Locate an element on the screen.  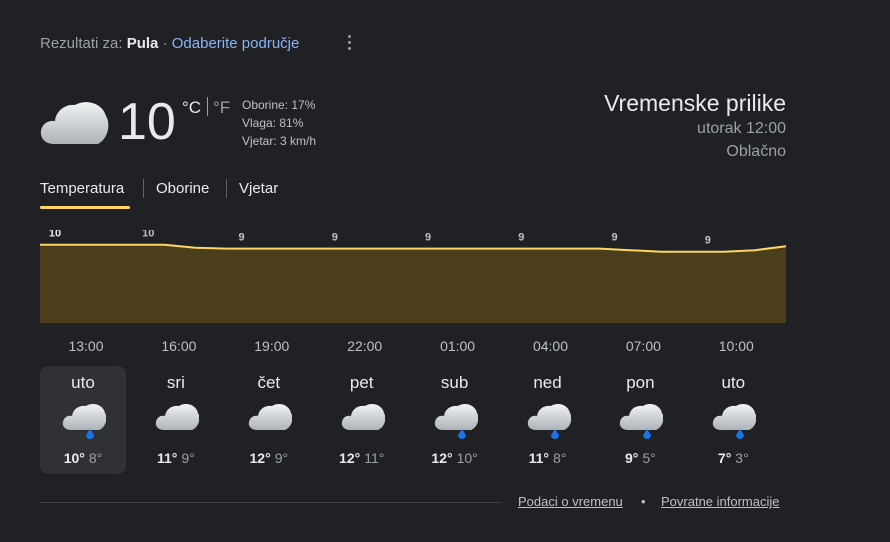
day-forecast-0: uto 10° 8° is located at coordinates (83, 420).